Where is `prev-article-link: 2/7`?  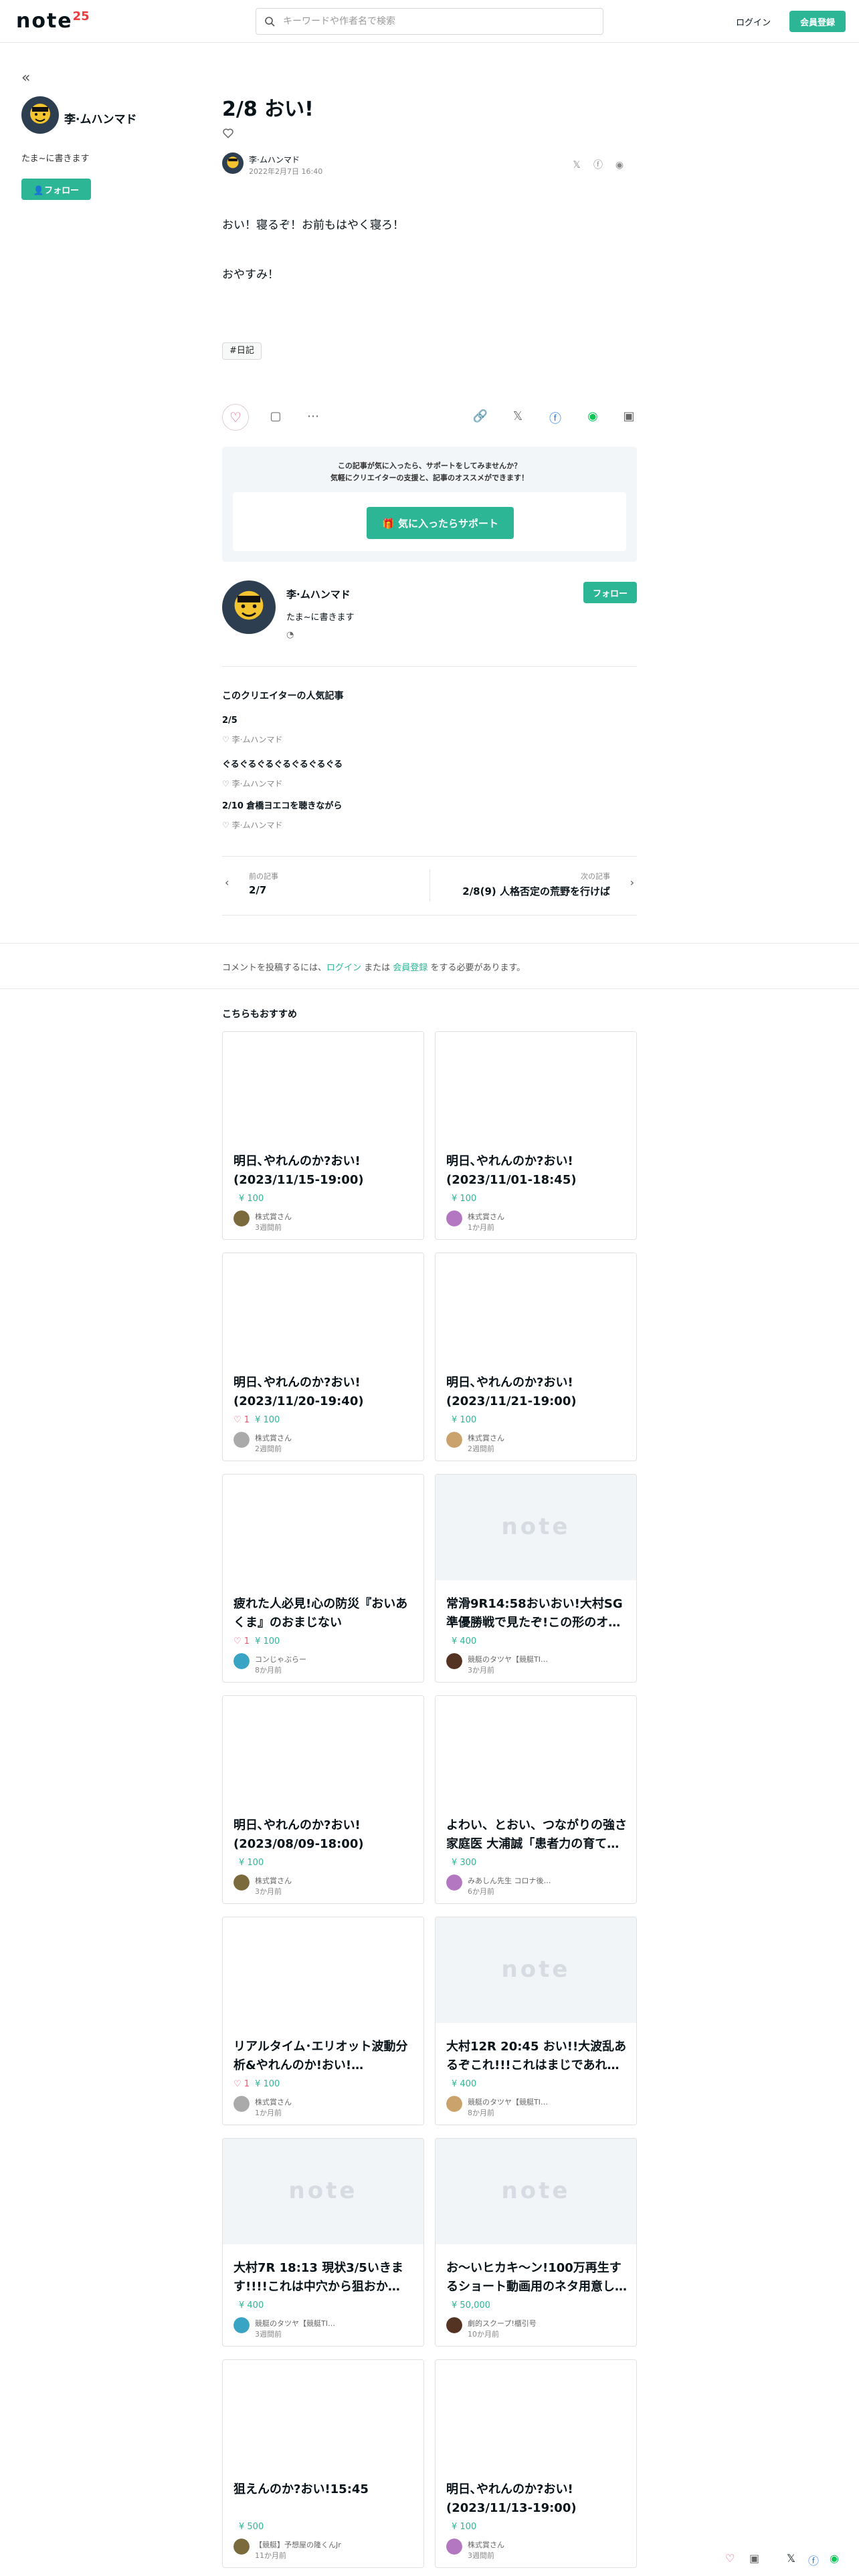
prev-article-link: 2/7 is located at coordinates (258, 890).